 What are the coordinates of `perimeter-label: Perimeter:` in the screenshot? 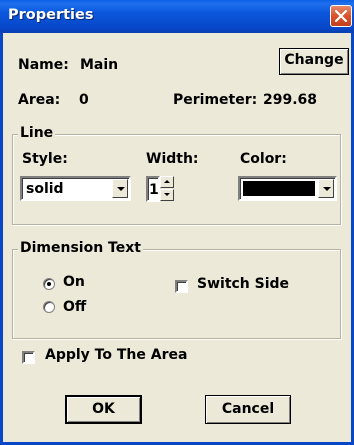 It's located at (215, 100).